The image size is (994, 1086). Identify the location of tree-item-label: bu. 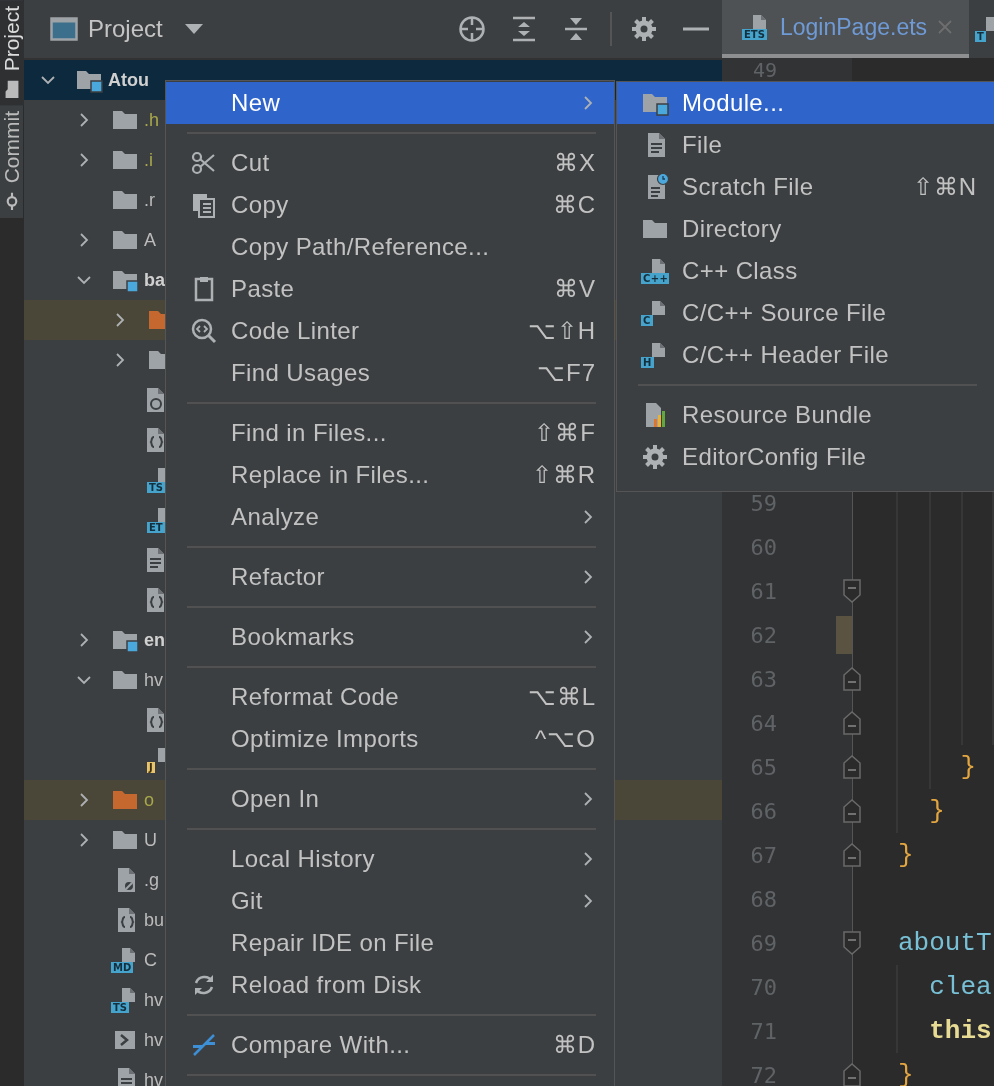
(154, 920).